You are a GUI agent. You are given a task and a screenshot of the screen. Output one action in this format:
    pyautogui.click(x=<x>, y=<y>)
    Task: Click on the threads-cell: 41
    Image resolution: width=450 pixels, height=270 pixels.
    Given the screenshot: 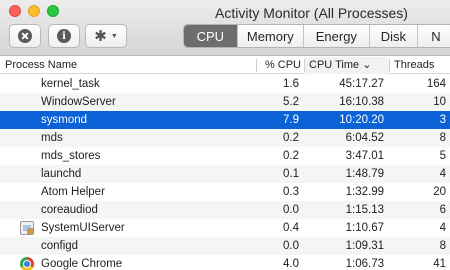 What is the action you would take?
    pyautogui.click(x=439, y=264)
    